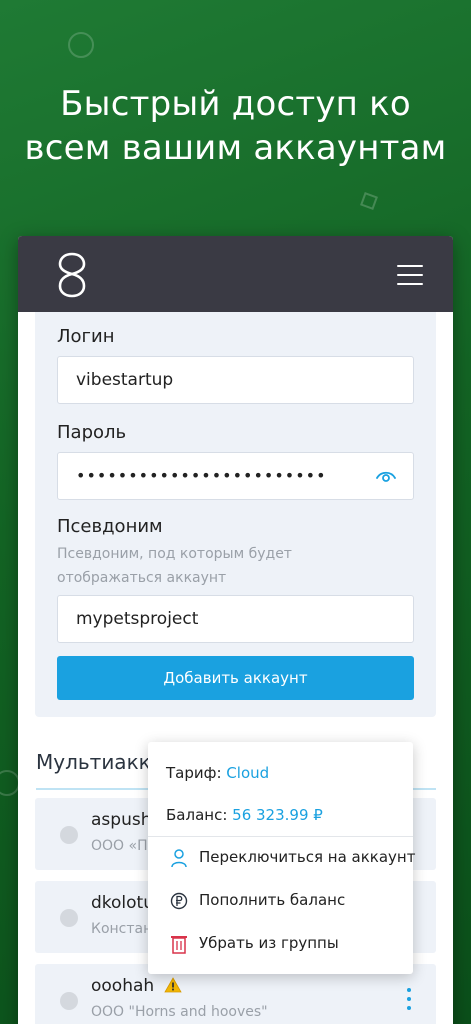 Image resolution: width=471 pixels, height=1024 pixels. Describe the element at coordinates (272, 900) in the screenshot. I see `top-up-balance-label: Пополнить баланс` at that location.